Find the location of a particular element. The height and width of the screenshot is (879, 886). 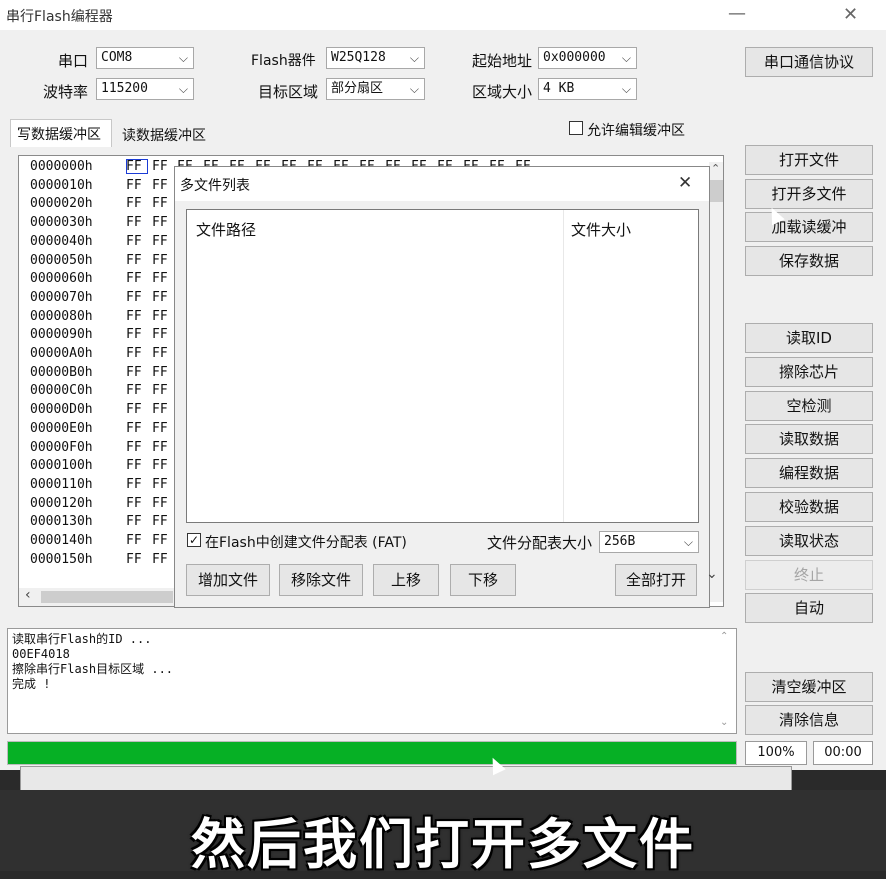

scroll-down-icon: ⌄ is located at coordinates (724, 722).